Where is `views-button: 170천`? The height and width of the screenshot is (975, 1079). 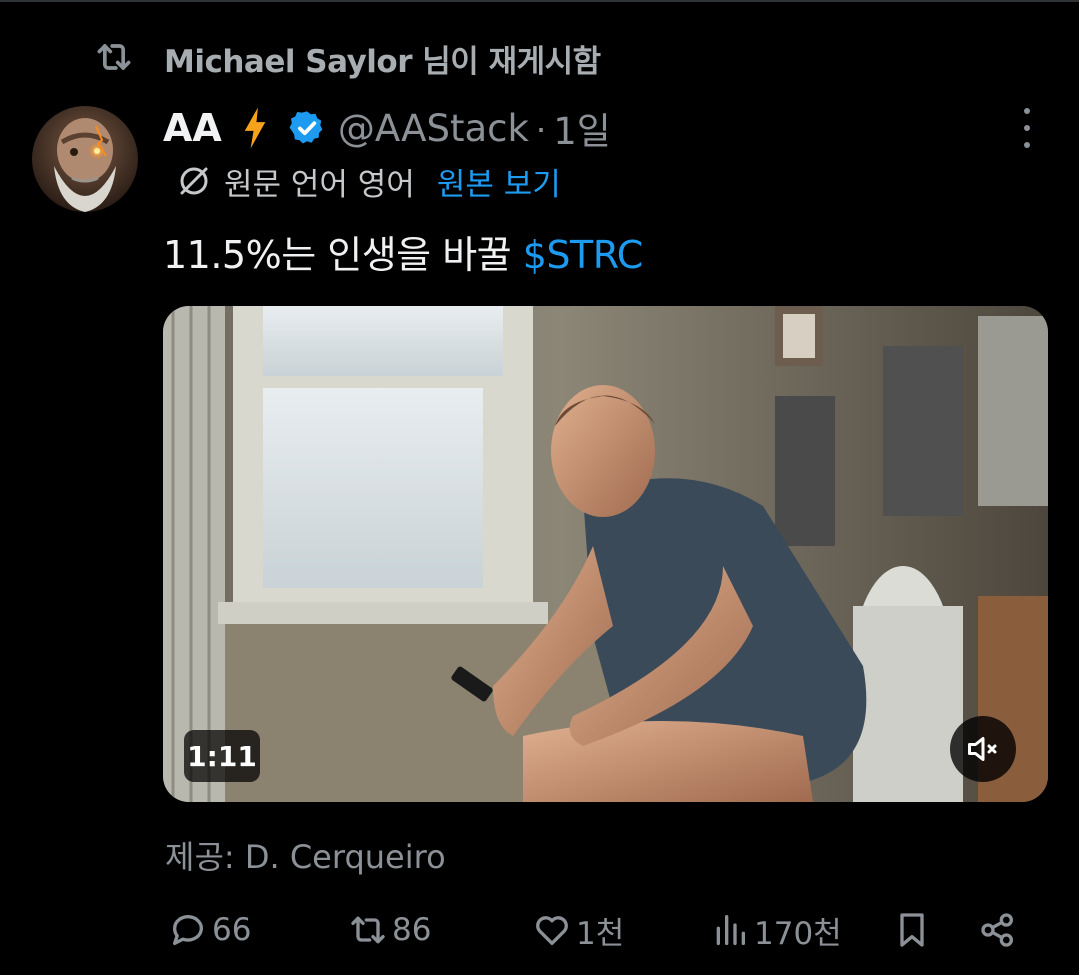
views-button: 170천 is located at coordinates (776, 930).